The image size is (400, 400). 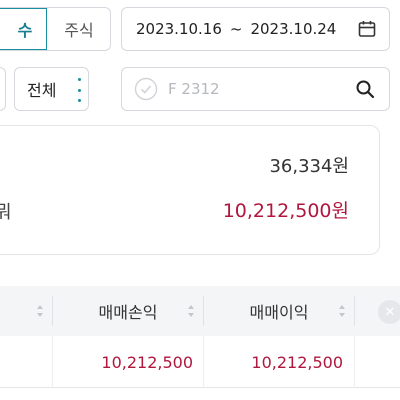 I want to click on segment-stock-button: 주식, so click(x=78, y=29).